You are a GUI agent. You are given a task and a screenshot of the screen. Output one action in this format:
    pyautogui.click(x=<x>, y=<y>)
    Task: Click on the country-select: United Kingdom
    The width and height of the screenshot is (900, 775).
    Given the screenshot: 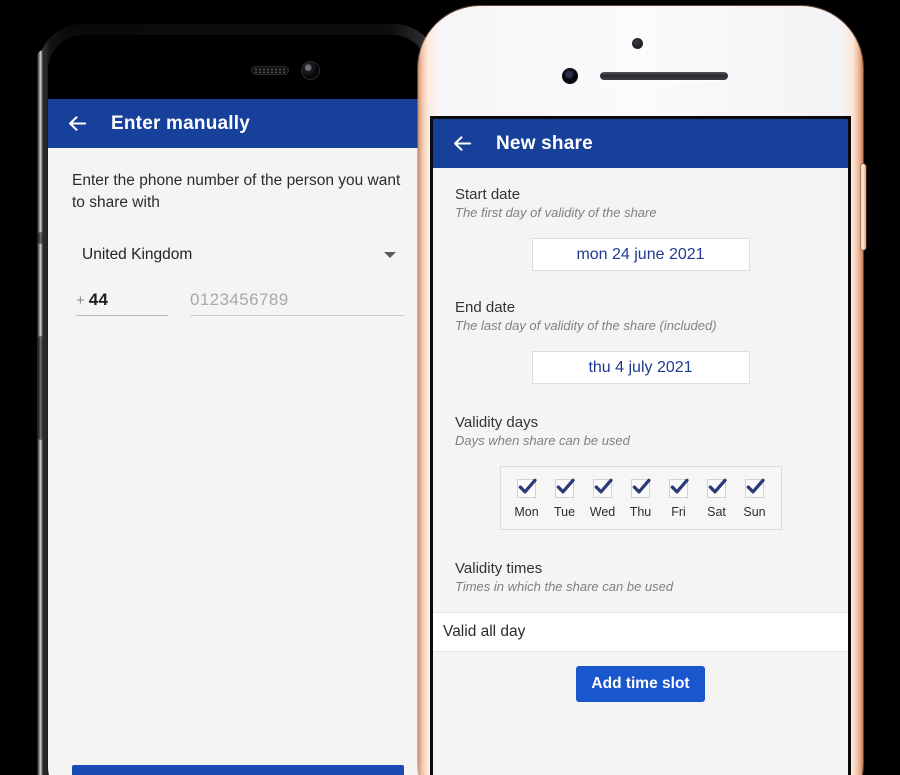 What is the action you would take?
    pyautogui.click(x=238, y=255)
    